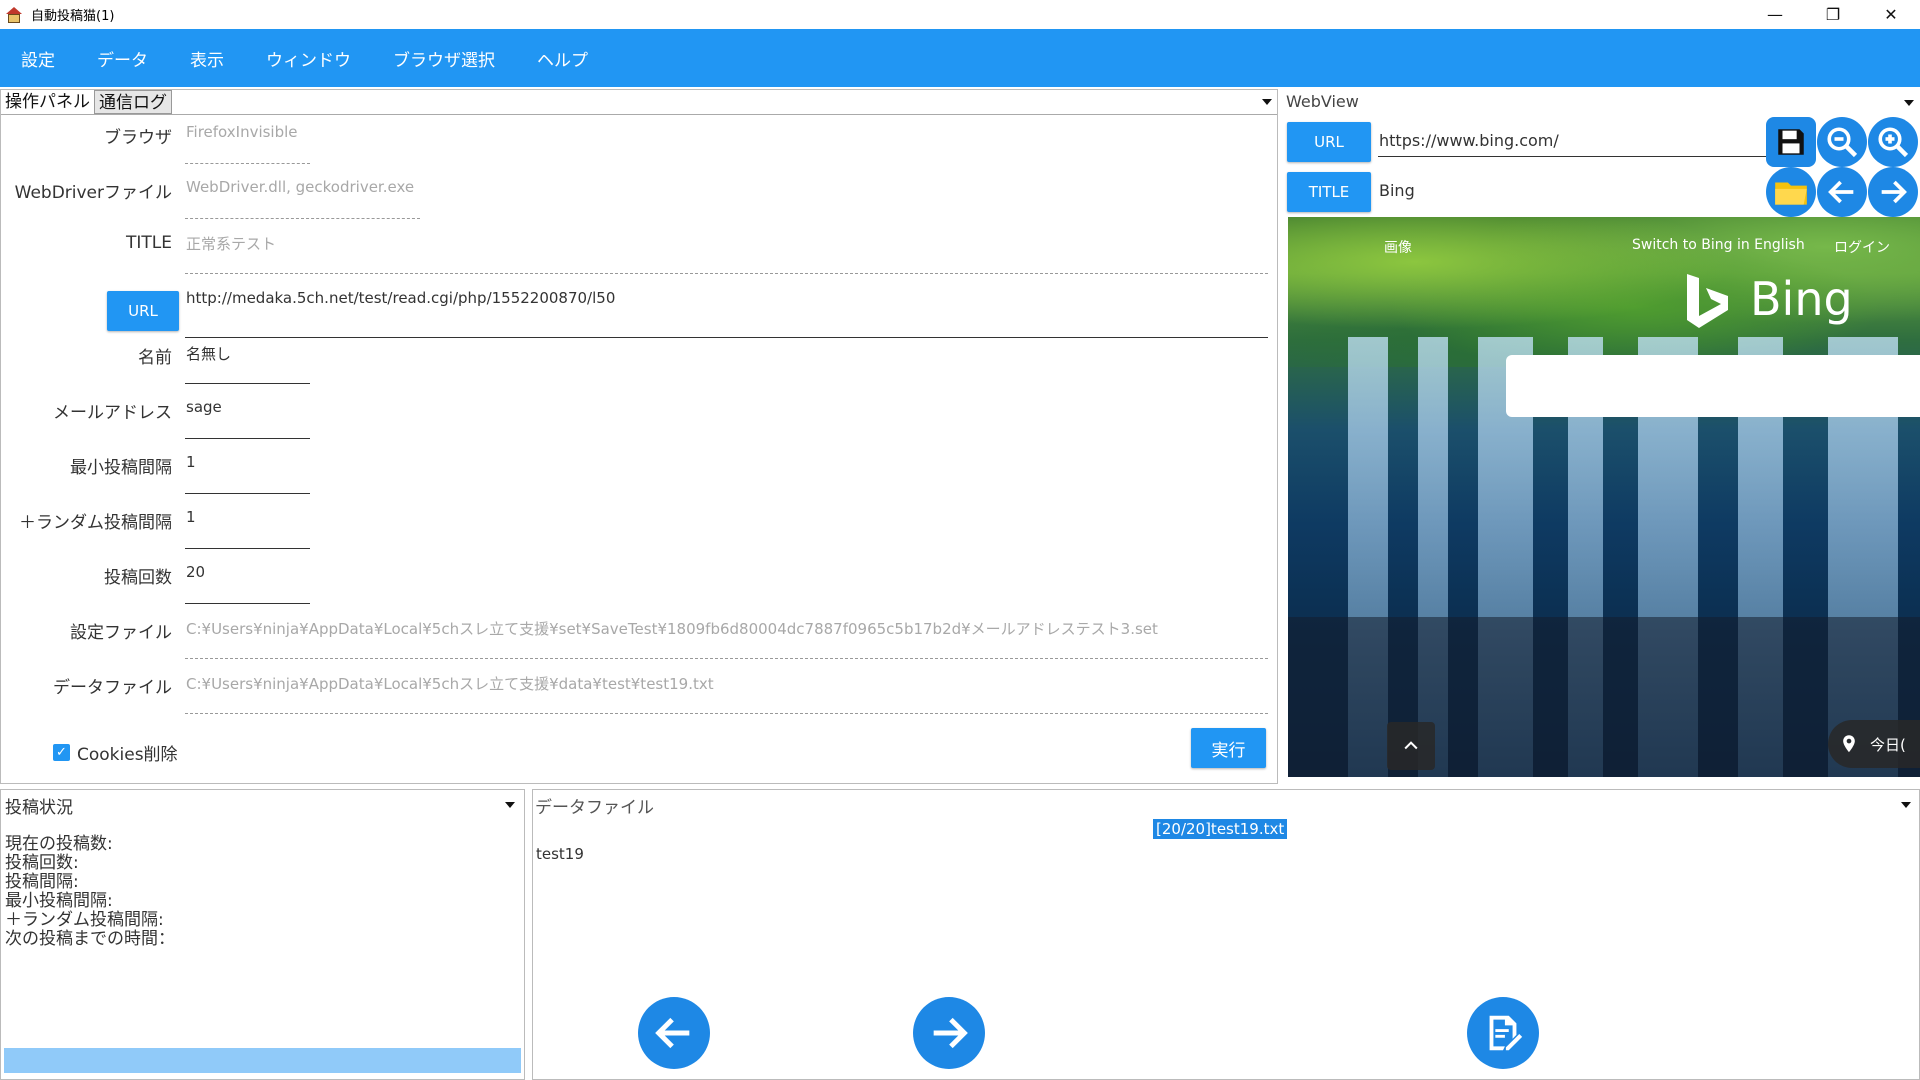  I want to click on data-panel-title: データファイル, so click(594, 808).